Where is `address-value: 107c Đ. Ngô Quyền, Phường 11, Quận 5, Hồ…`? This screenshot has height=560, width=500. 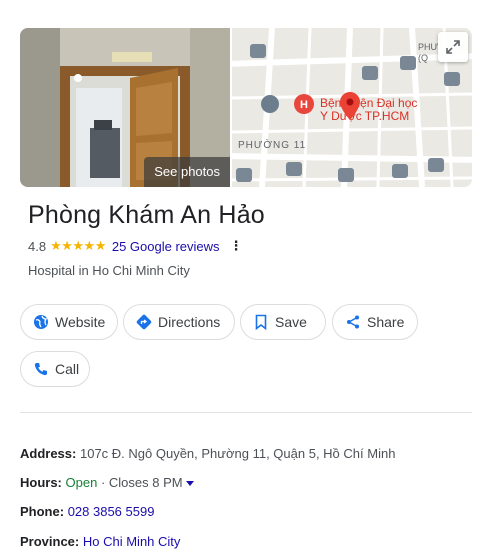
address-value: 107c Đ. Ngô Quyền, Phường 11, Quận 5, Hồ… is located at coordinates (237, 453).